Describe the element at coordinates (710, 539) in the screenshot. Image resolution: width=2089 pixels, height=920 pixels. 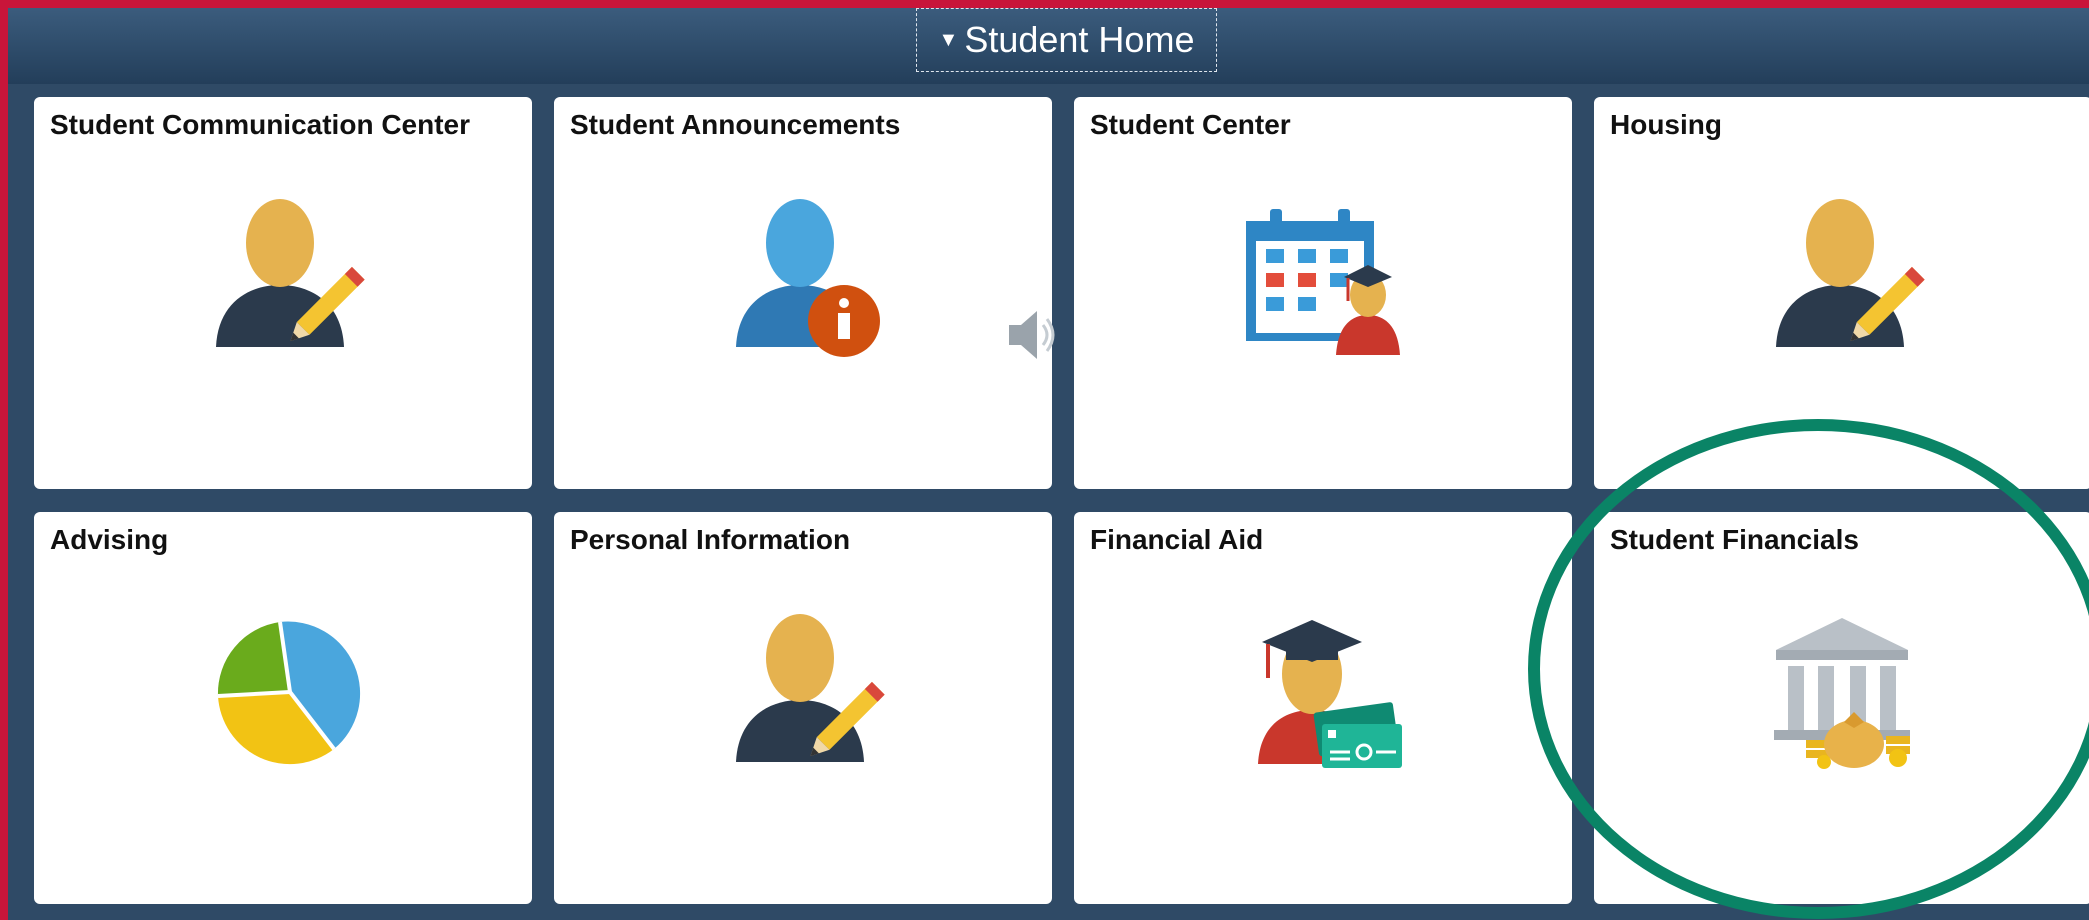
I see `tile-title: Personal Information` at that location.